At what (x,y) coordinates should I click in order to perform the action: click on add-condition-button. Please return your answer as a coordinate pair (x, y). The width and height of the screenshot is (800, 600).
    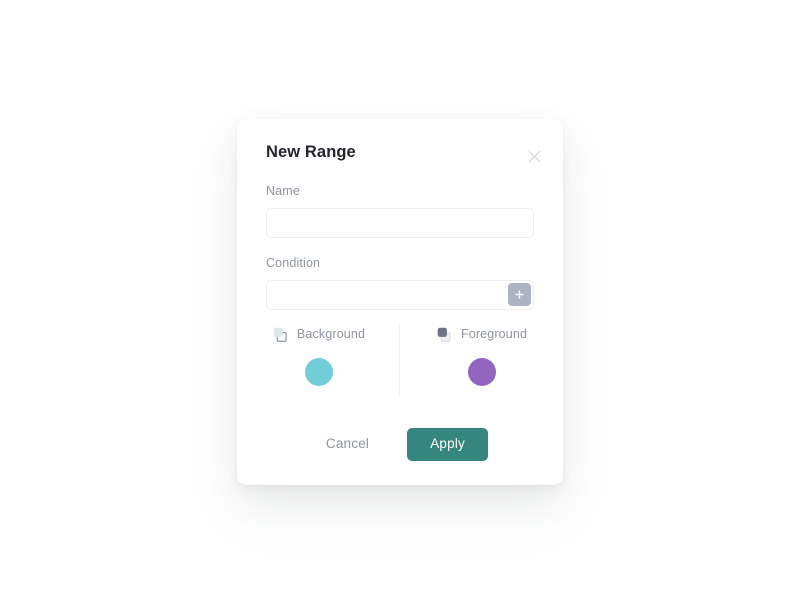
    Looking at the image, I should click on (519, 294).